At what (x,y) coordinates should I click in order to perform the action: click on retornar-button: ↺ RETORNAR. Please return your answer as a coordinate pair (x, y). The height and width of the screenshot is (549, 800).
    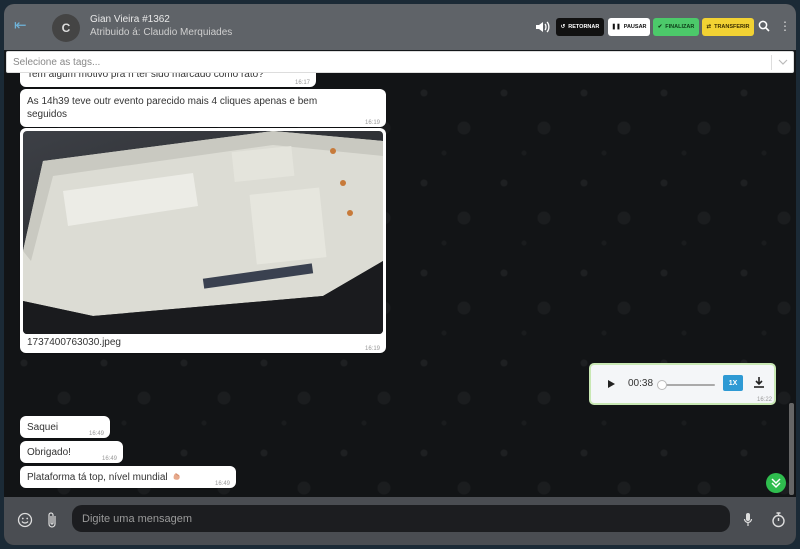
    Looking at the image, I should click on (580, 27).